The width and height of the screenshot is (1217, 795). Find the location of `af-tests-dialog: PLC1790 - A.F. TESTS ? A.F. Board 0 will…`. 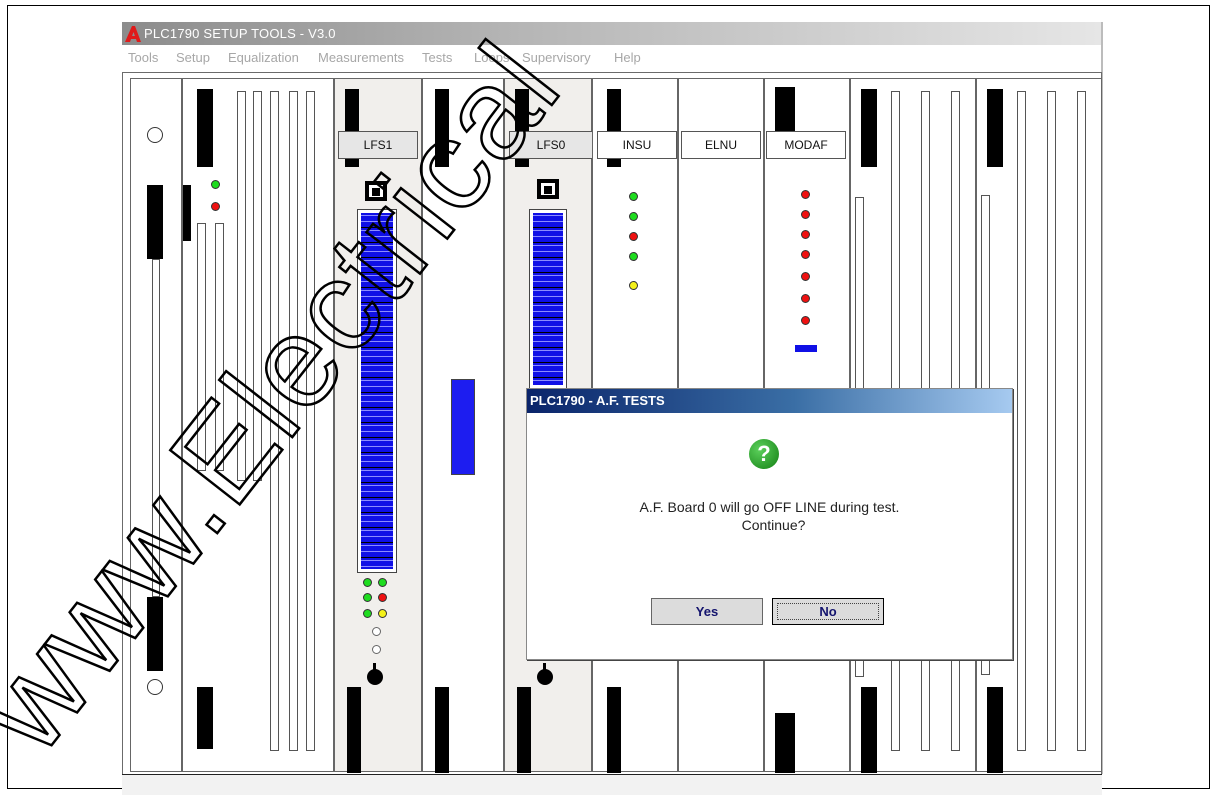

af-tests-dialog: PLC1790 - A.F. TESTS ? A.F. Board 0 will… is located at coordinates (769, 524).